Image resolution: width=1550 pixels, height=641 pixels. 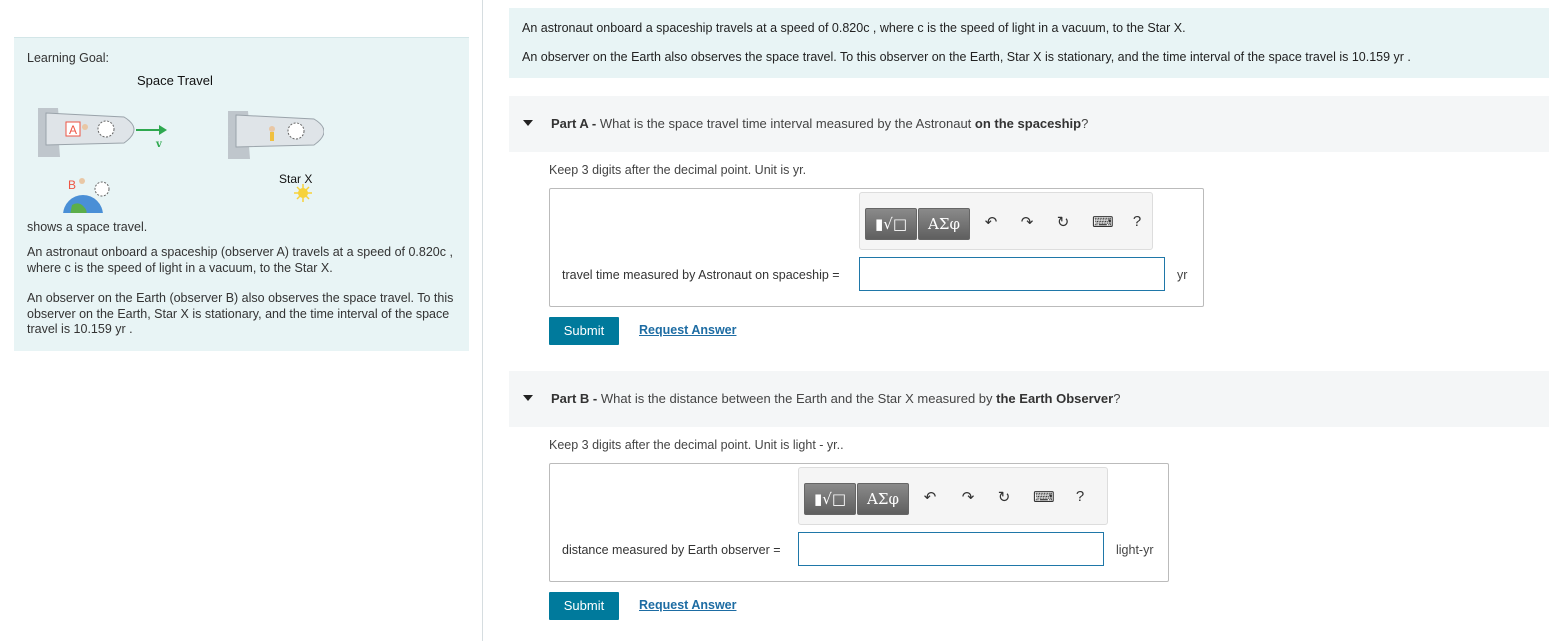 What do you see at coordinates (1006, 221) in the screenshot?
I see `math-toolbar-a: ▮√□ ΑΣφ ↶ ↷ ↻ ⌨ ?` at bounding box center [1006, 221].